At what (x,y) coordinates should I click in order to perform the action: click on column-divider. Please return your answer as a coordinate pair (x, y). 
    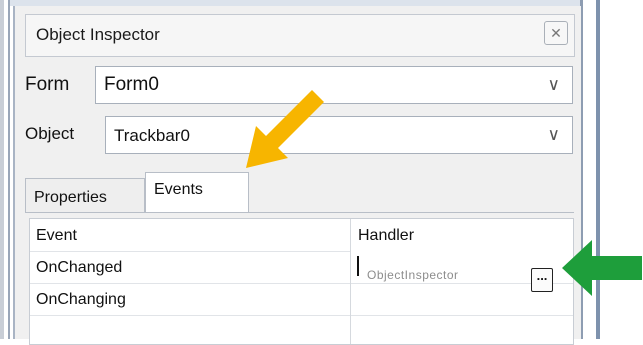
    Looking at the image, I should click on (350, 281).